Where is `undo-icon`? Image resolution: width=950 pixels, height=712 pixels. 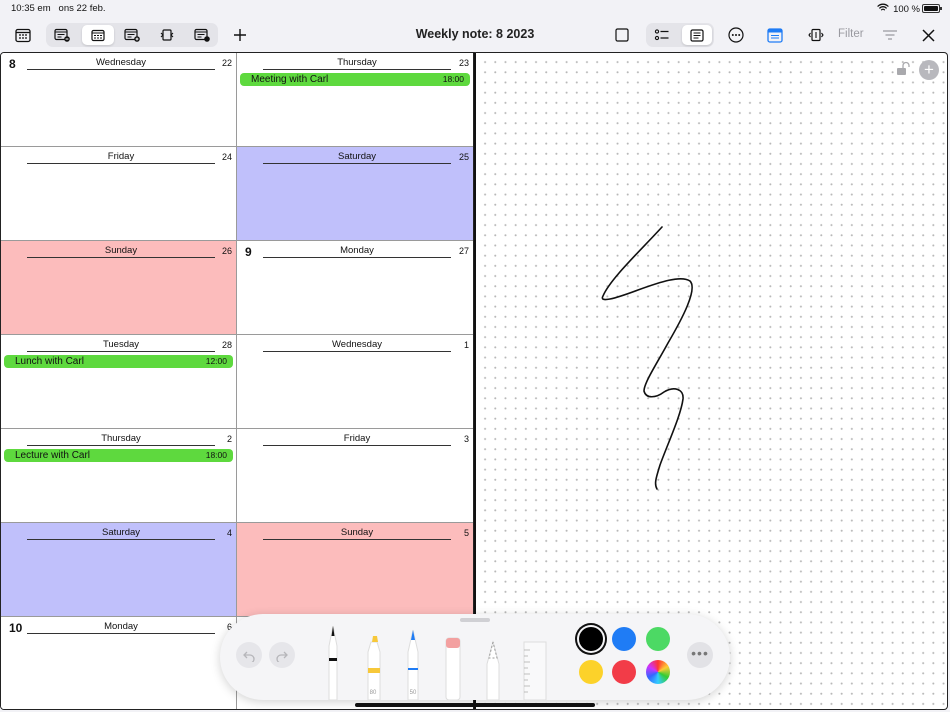 undo-icon is located at coordinates (249, 656).